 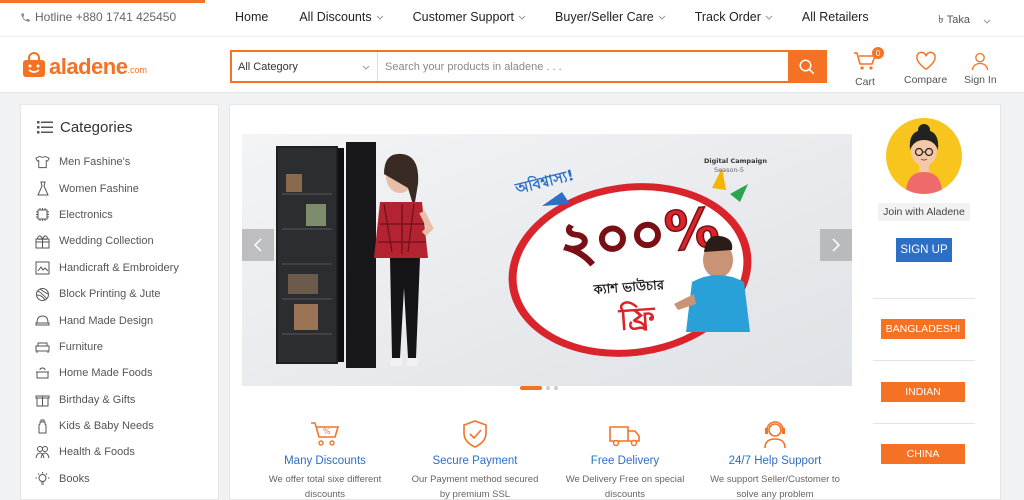 I want to click on search-category-select: All Category, so click(x=305, y=66).